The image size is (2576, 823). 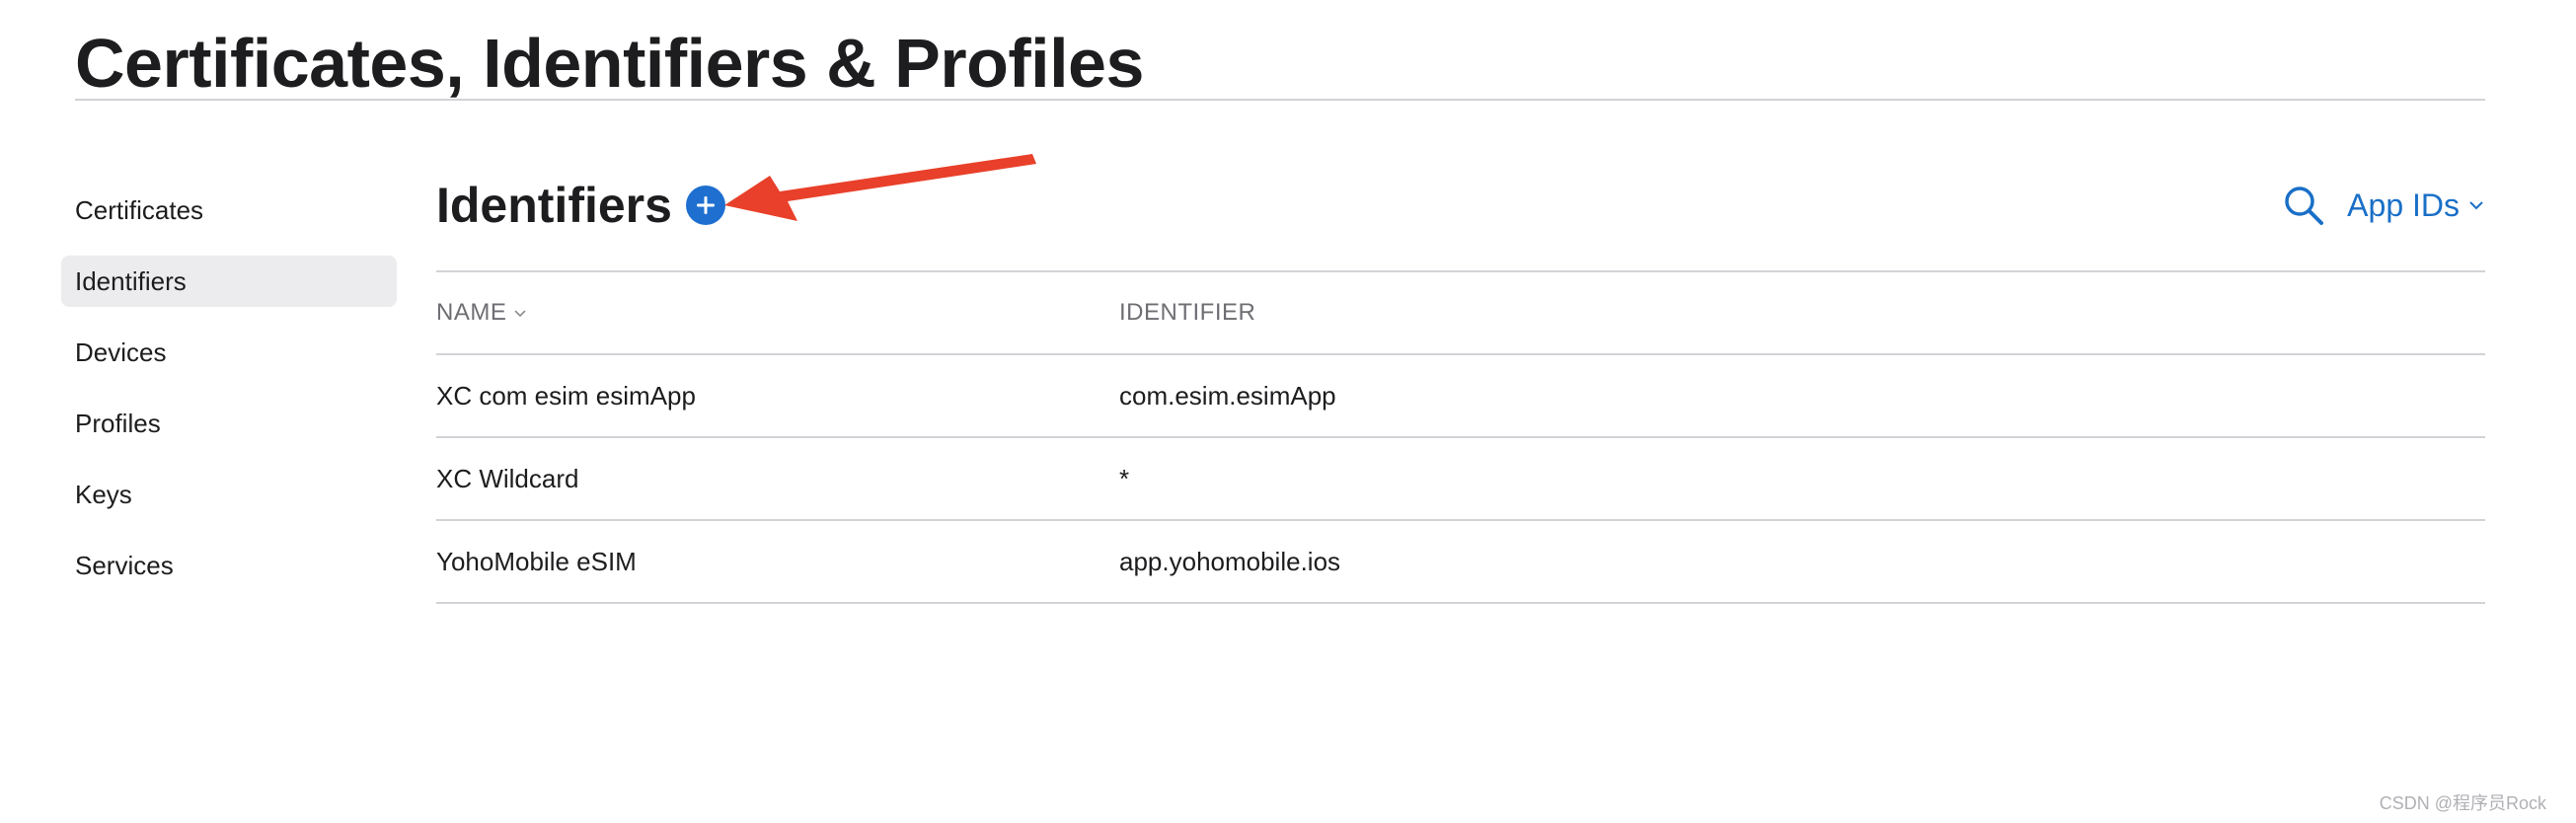 What do you see at coordinates (229, 281) in the screenshot?
I see `sidebar-item-identifiers: Identifiers` at bounding box center [229, 281].